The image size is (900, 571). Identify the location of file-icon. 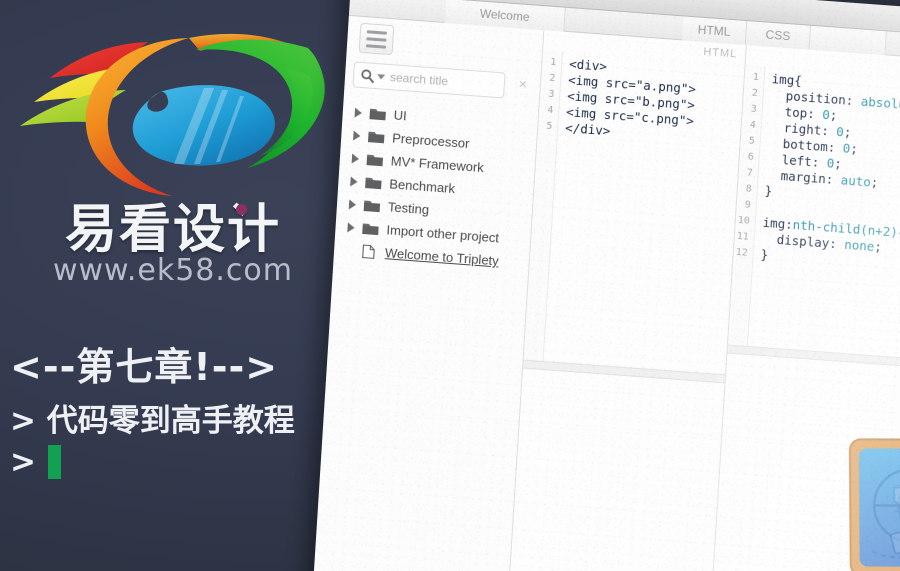
(368, 251).